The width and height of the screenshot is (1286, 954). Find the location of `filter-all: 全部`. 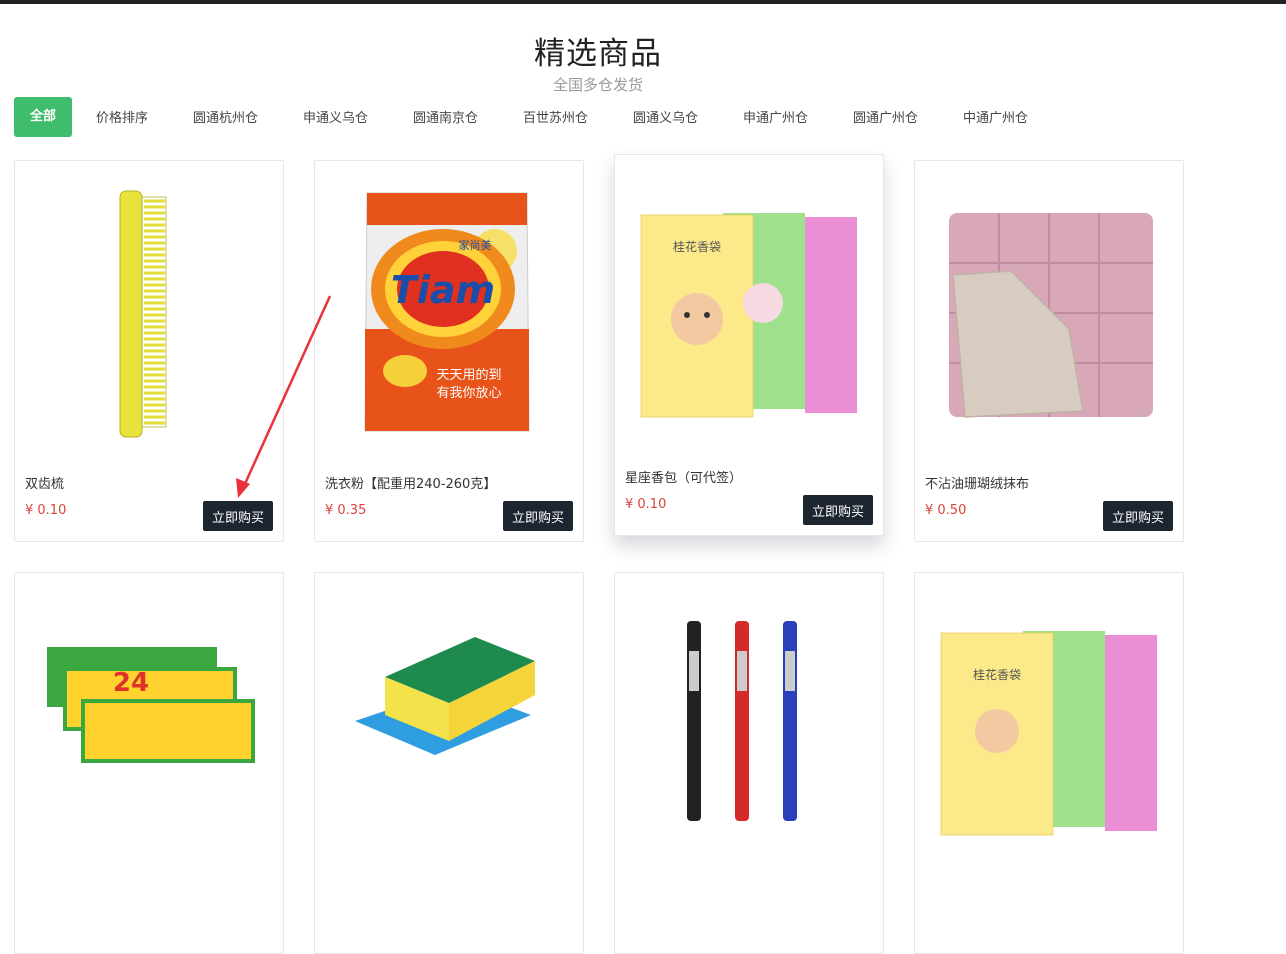

filter-all: 全部 is located at coordinates (43, 117).